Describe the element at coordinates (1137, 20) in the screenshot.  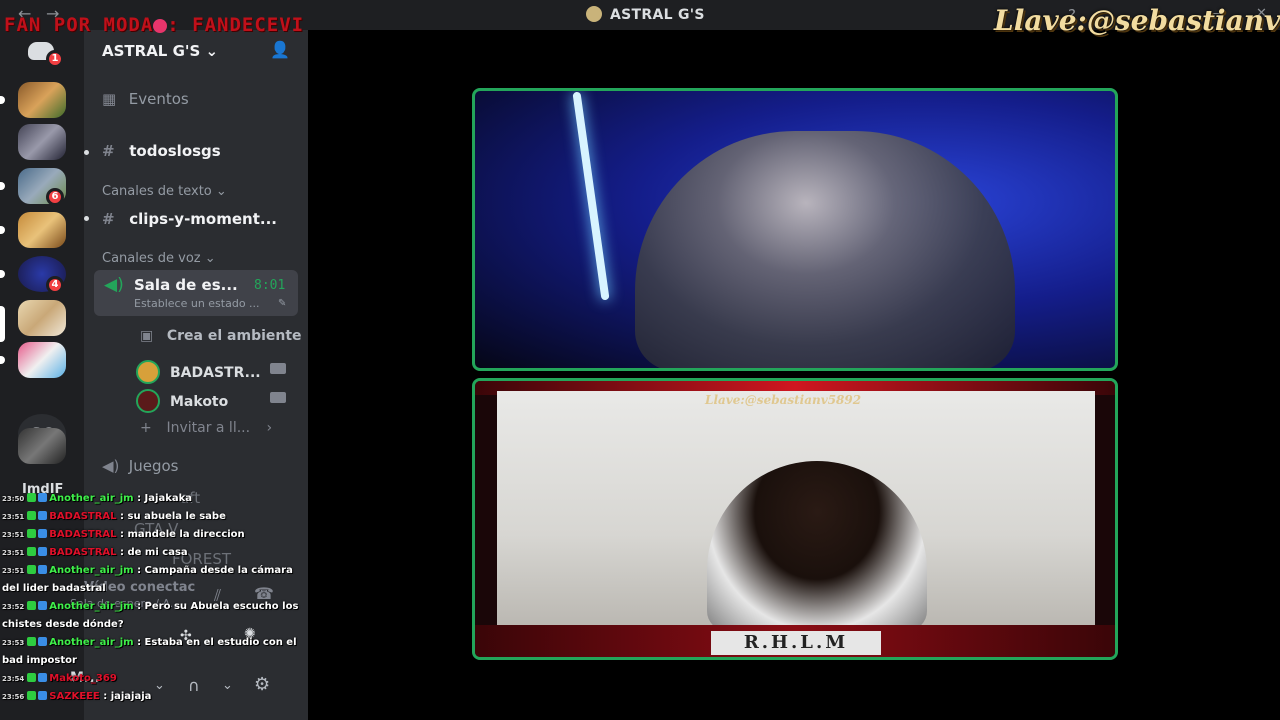
I see `overlay-live-handle: Llave:@sebastianv5892` at that location.